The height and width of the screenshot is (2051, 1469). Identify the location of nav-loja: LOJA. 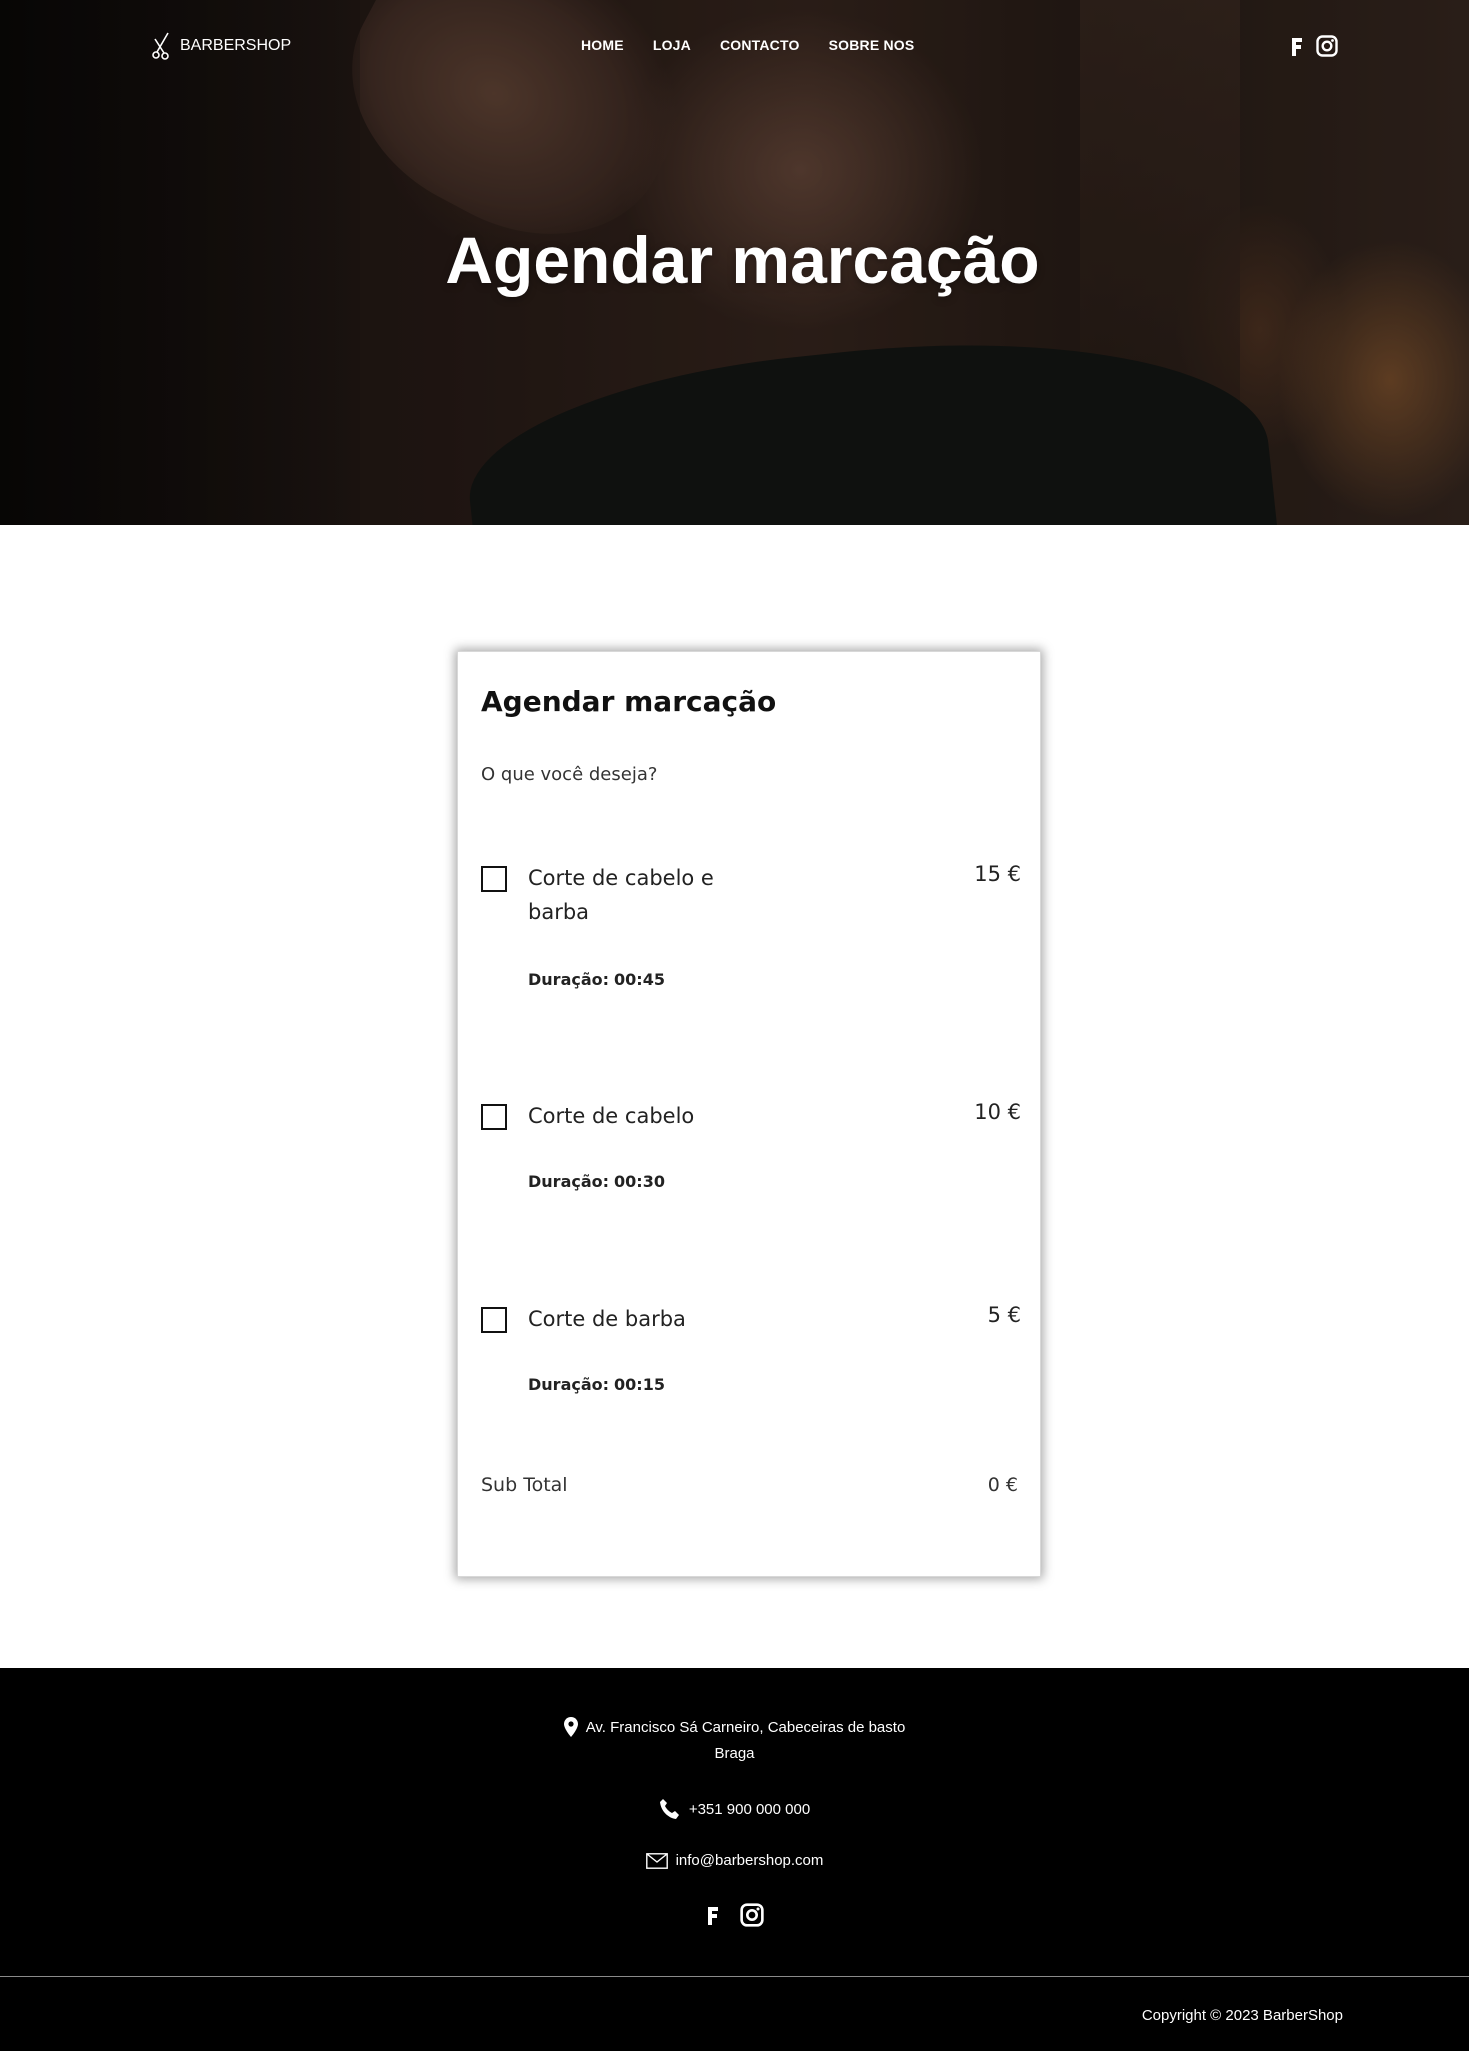
(672, 45).